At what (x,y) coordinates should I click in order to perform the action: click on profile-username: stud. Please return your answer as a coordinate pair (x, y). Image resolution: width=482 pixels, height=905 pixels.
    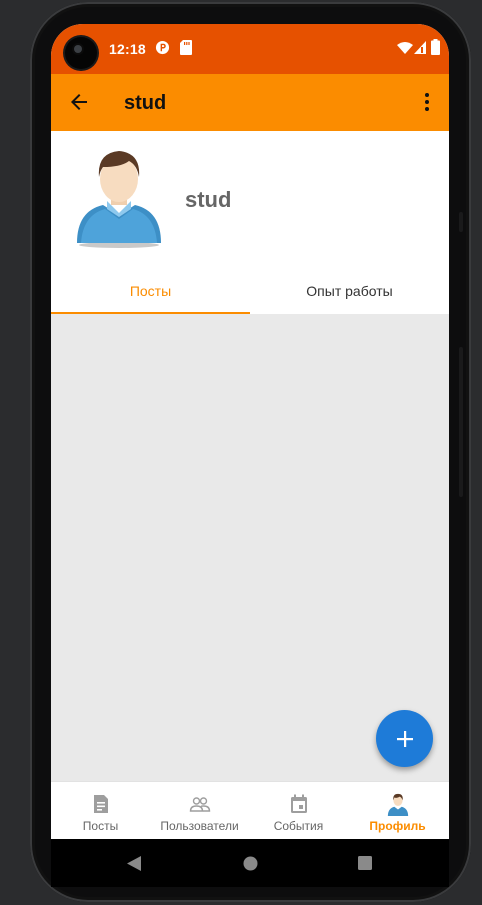
    Looking at the image, I should click on (208, 199).